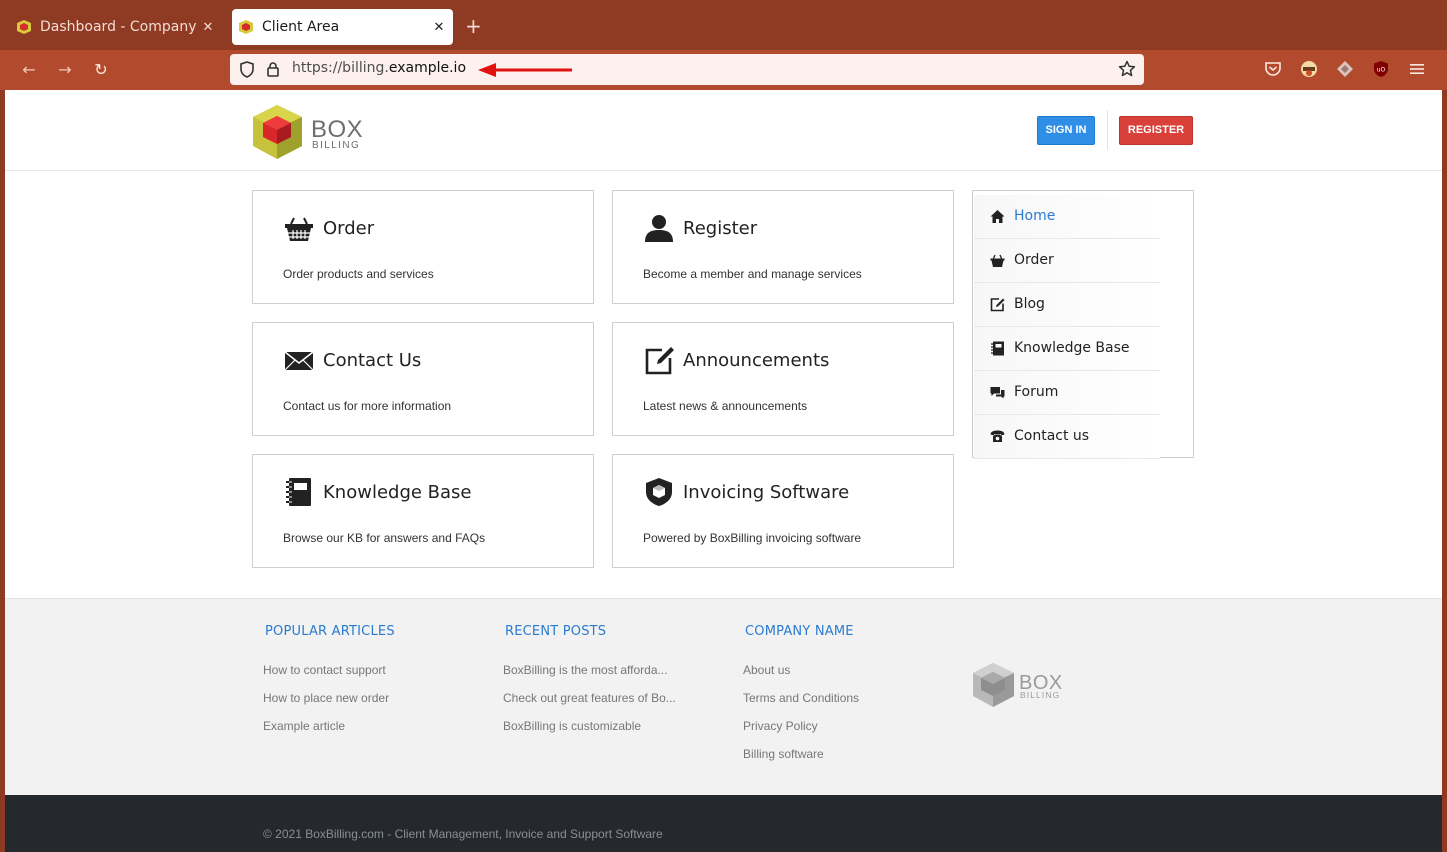  What do you see at coordinates (330, 631) in the screenshot?
I see `footer-popular-articles-title: POPULAR ARTICLES` at bounding box center [330, 631].